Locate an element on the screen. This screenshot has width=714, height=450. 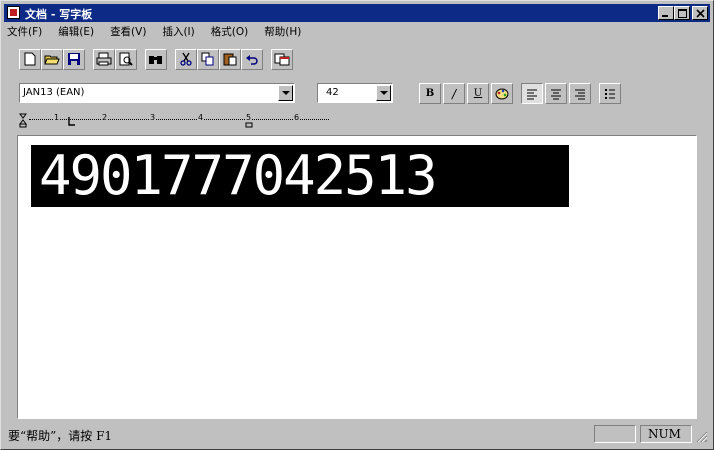
insert-date-time-button is located at coordinates (282, 59).